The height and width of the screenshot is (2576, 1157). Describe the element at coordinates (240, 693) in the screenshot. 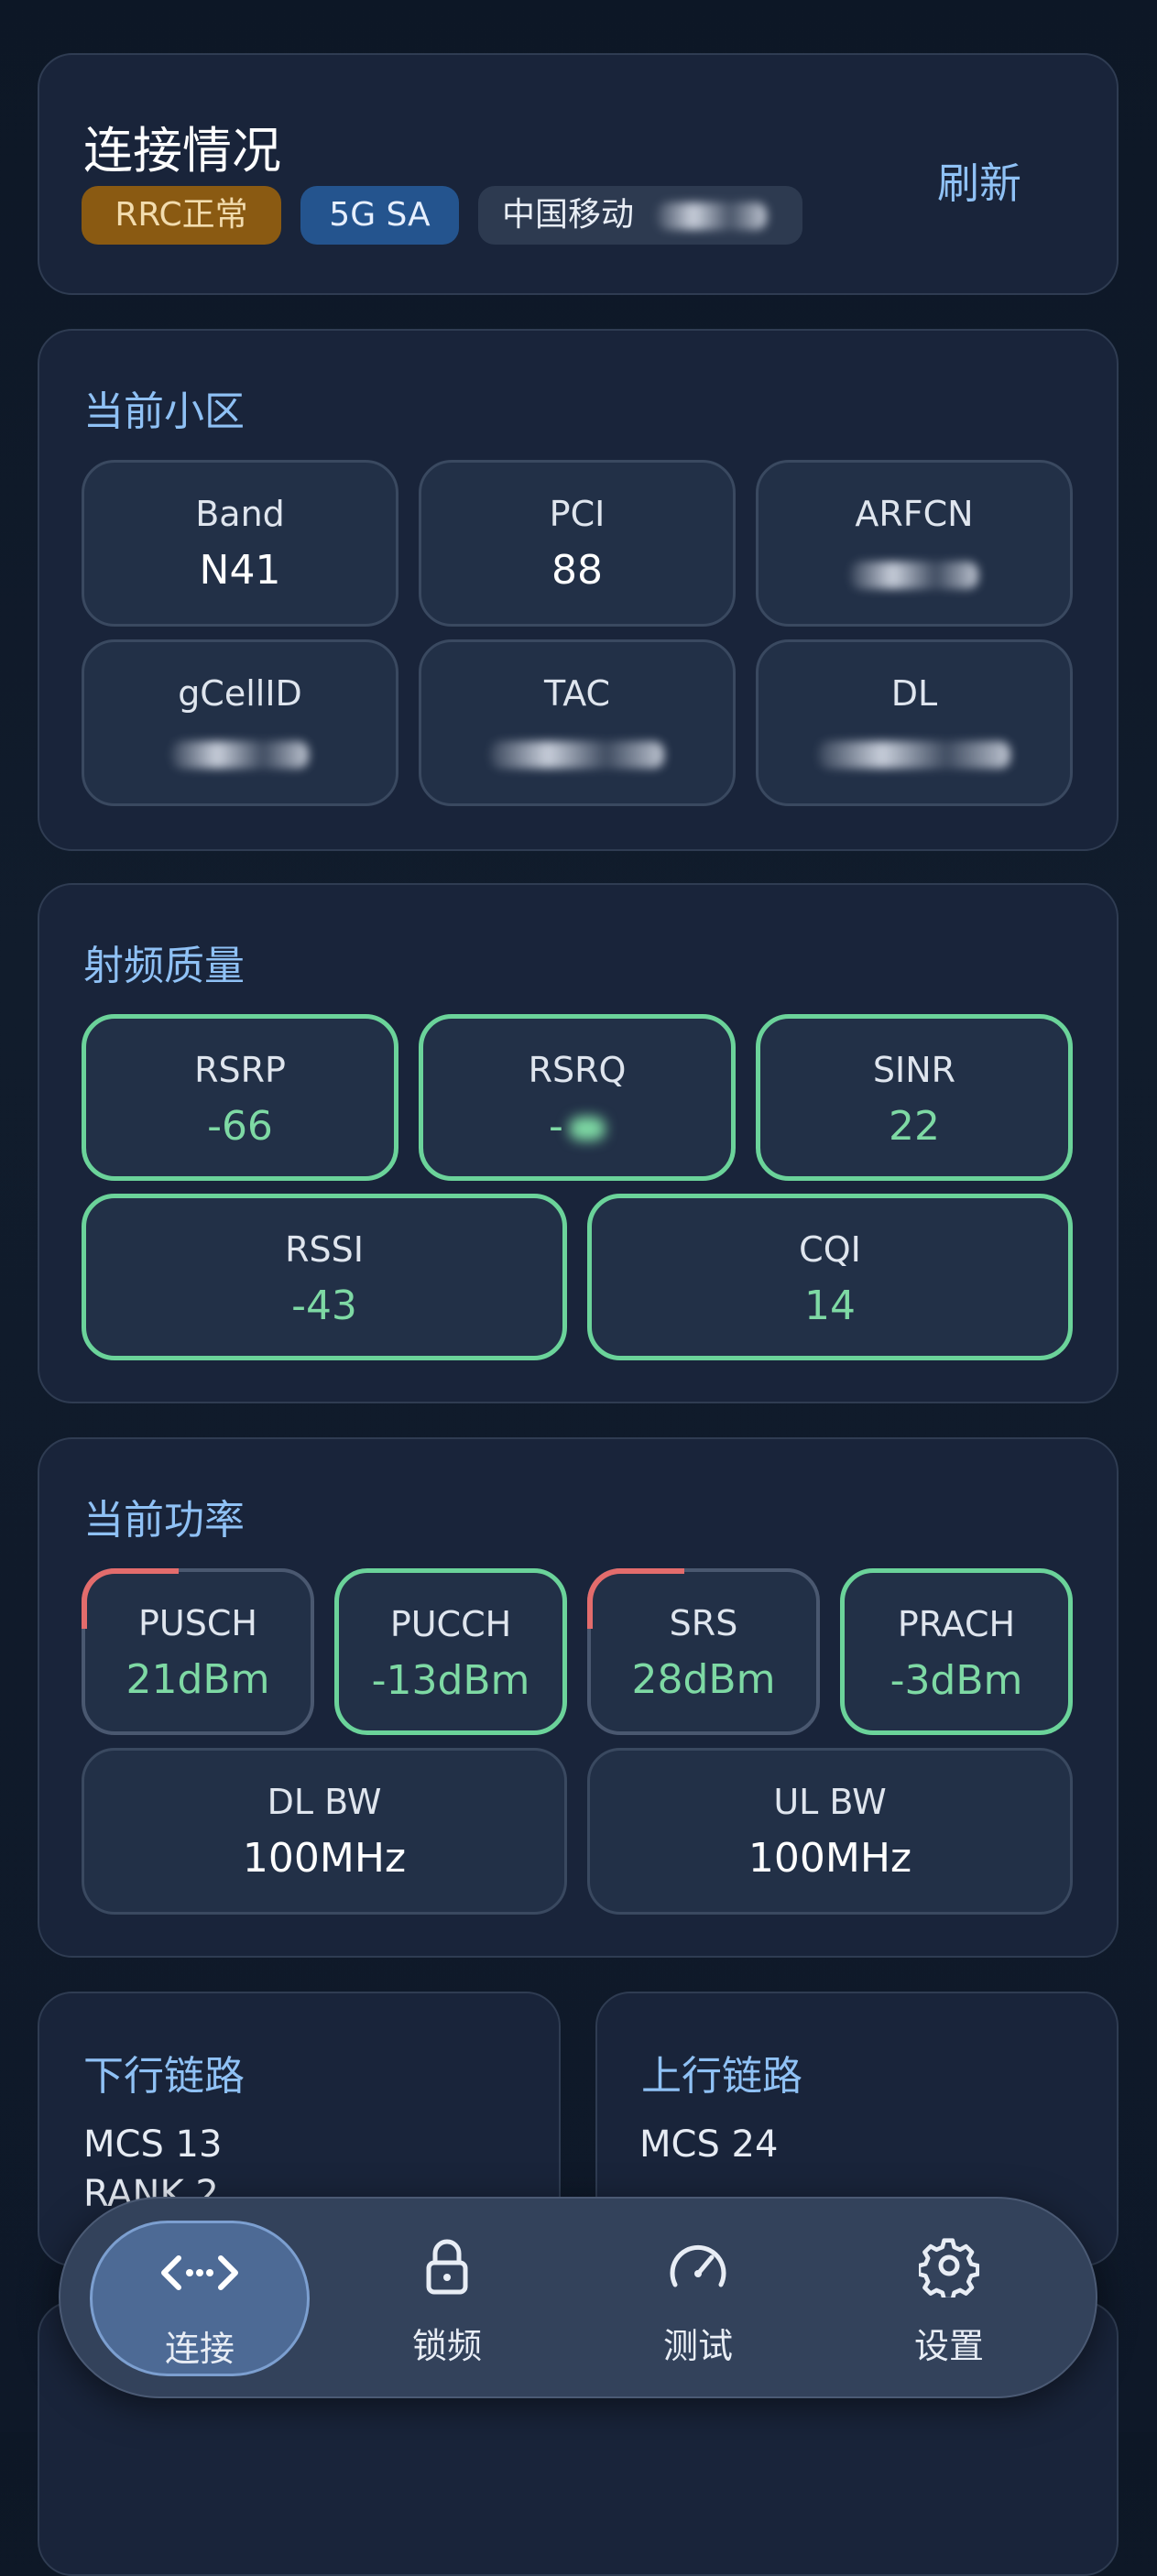

I see `tile-label: gCellID` at that location.